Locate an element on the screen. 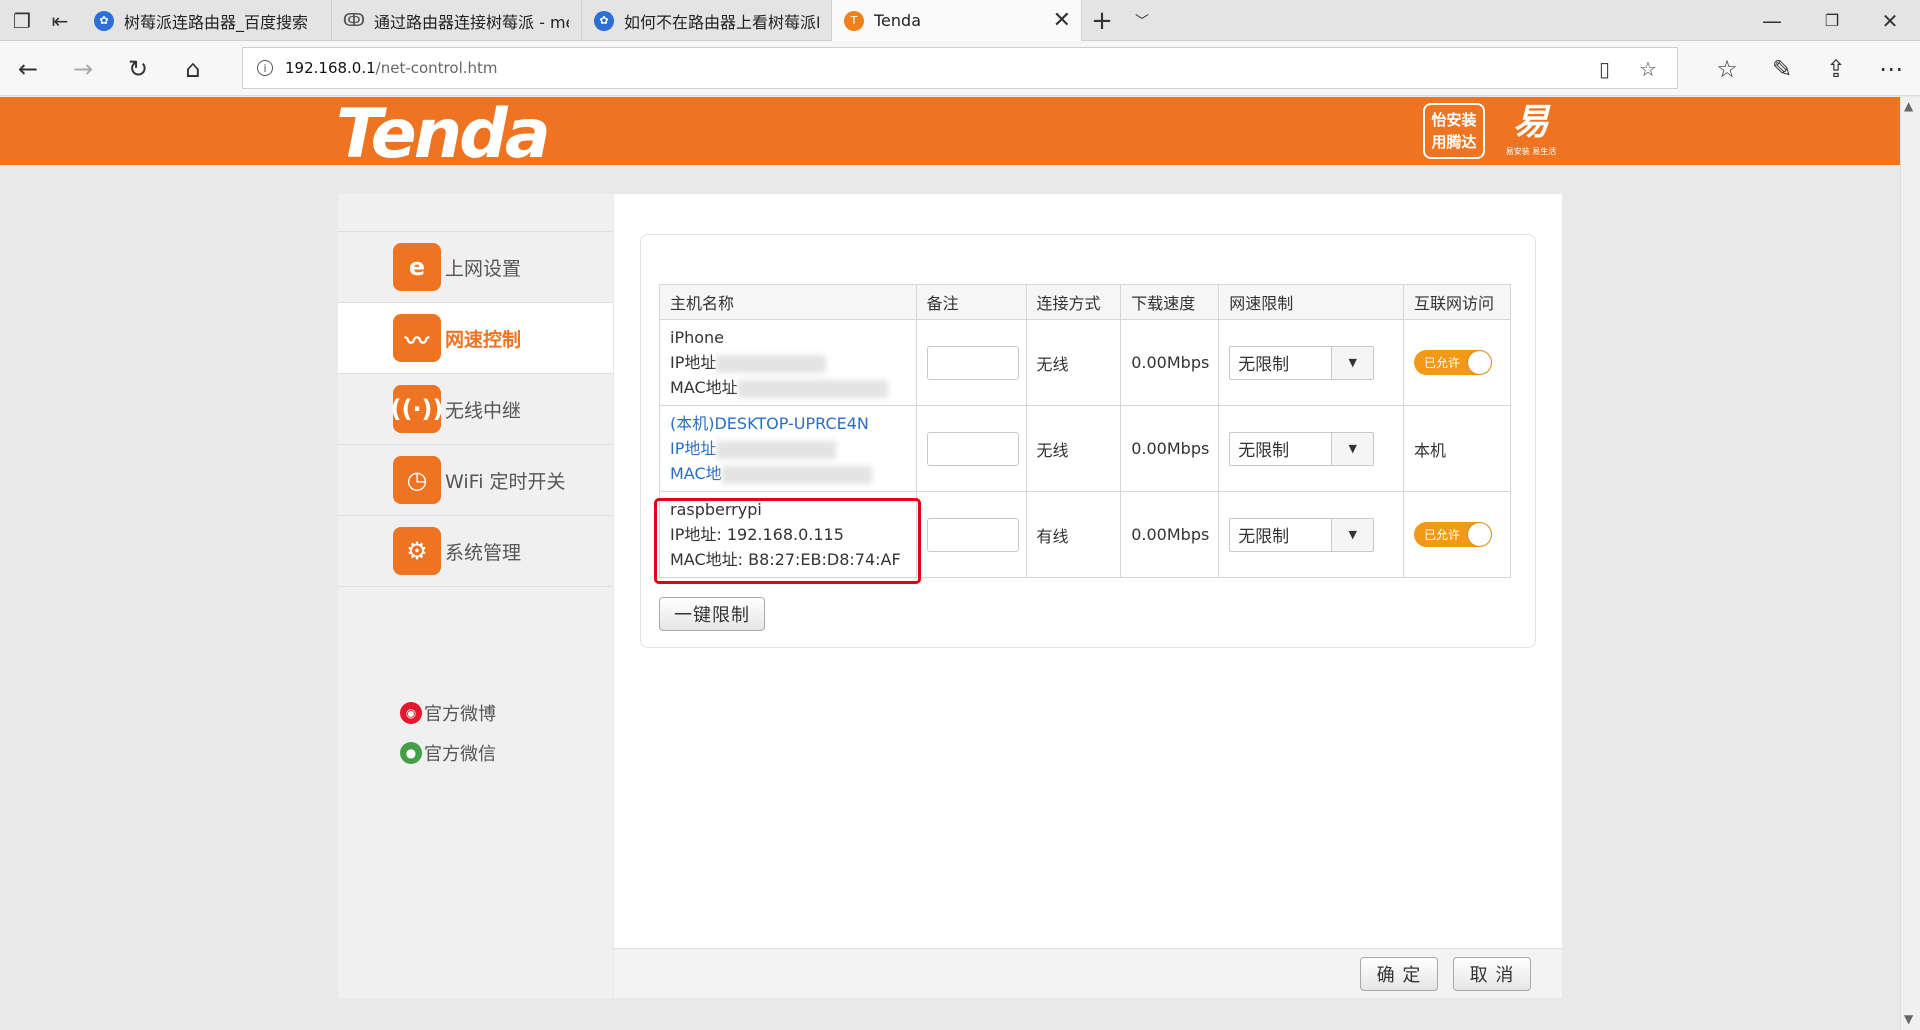  host-info: iPhone IP地址 MAC地址 is located at coordinates (793, 362).